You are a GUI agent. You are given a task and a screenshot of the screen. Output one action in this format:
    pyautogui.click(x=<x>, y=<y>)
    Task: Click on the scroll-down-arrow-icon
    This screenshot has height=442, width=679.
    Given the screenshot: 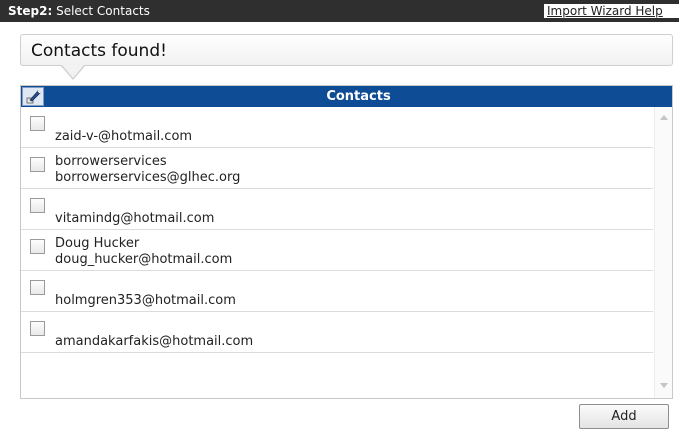 What is the action you would take?
    pyautogui.click(x=664, y=385)
    